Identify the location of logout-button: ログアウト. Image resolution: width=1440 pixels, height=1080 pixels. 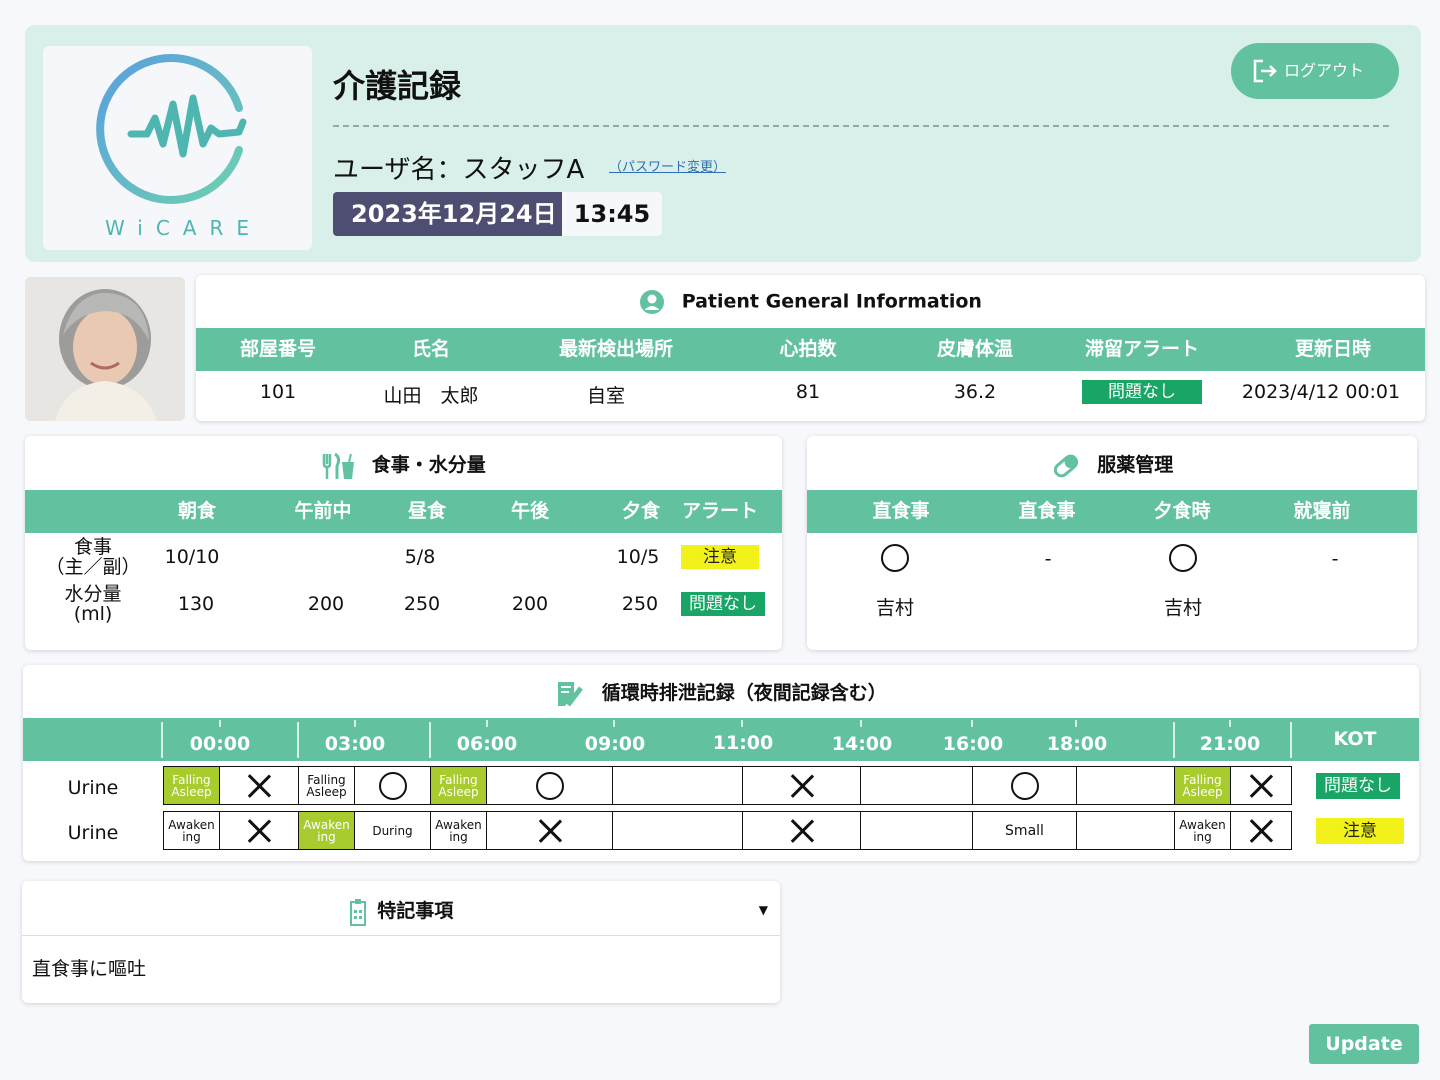
(1315, 71).